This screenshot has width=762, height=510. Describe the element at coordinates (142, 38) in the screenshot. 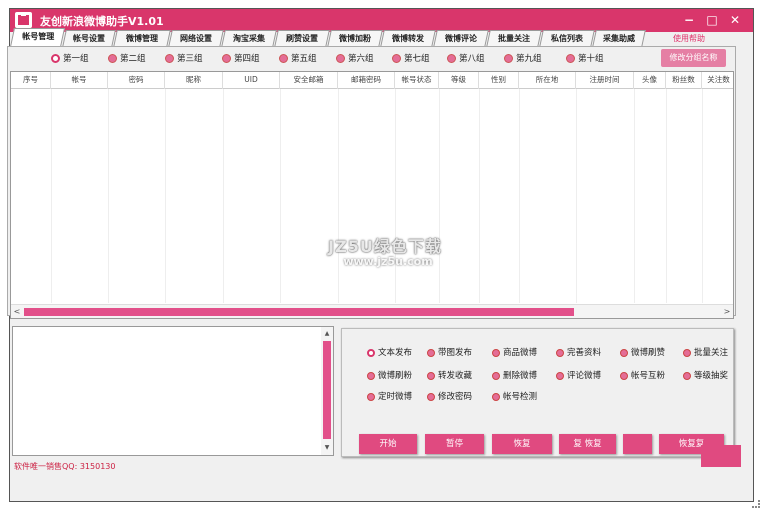

I see `tab-weibo-management: 微博管理` at that location.